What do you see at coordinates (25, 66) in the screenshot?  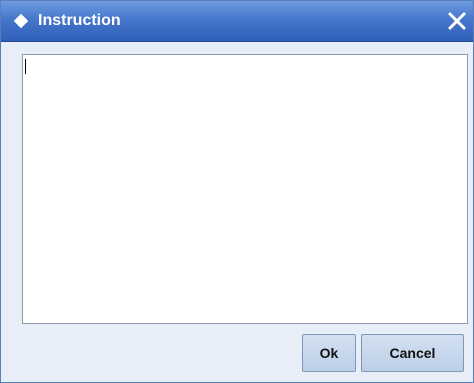 I see `text-caret` at bounding box center [25, 66].